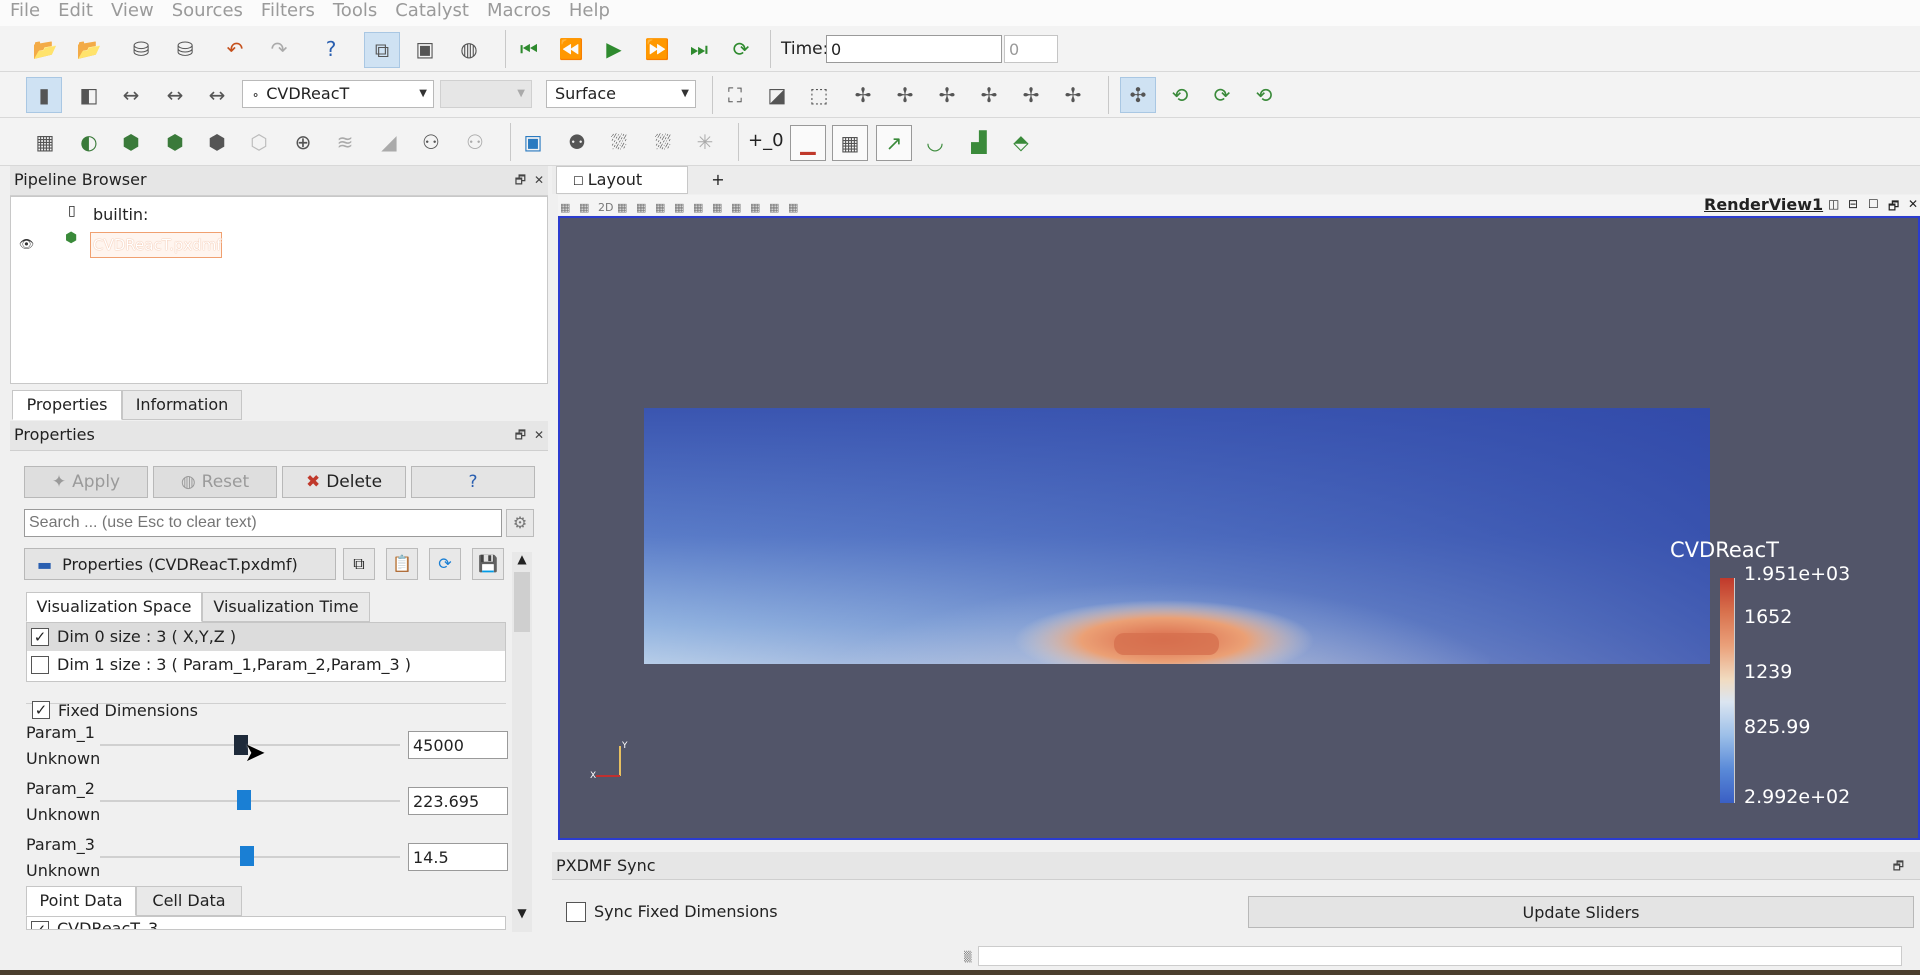  Describe the element at coordinates (473, 482) in the screenshot. I see `help-button: ?` at that location.